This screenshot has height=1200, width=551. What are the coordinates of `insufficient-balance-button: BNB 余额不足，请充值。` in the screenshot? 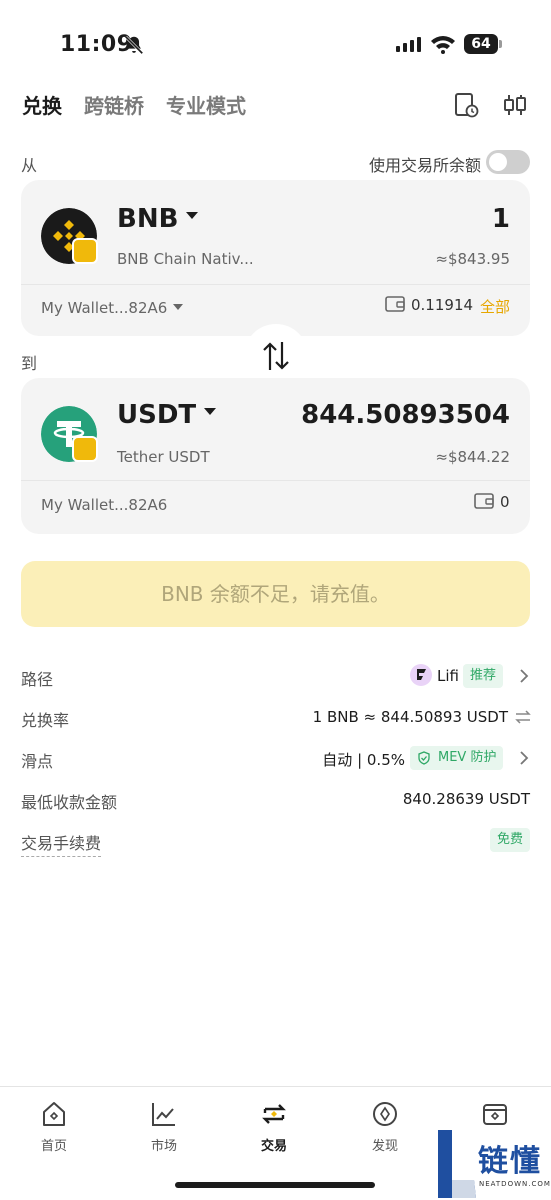 It's located at (275, 594).